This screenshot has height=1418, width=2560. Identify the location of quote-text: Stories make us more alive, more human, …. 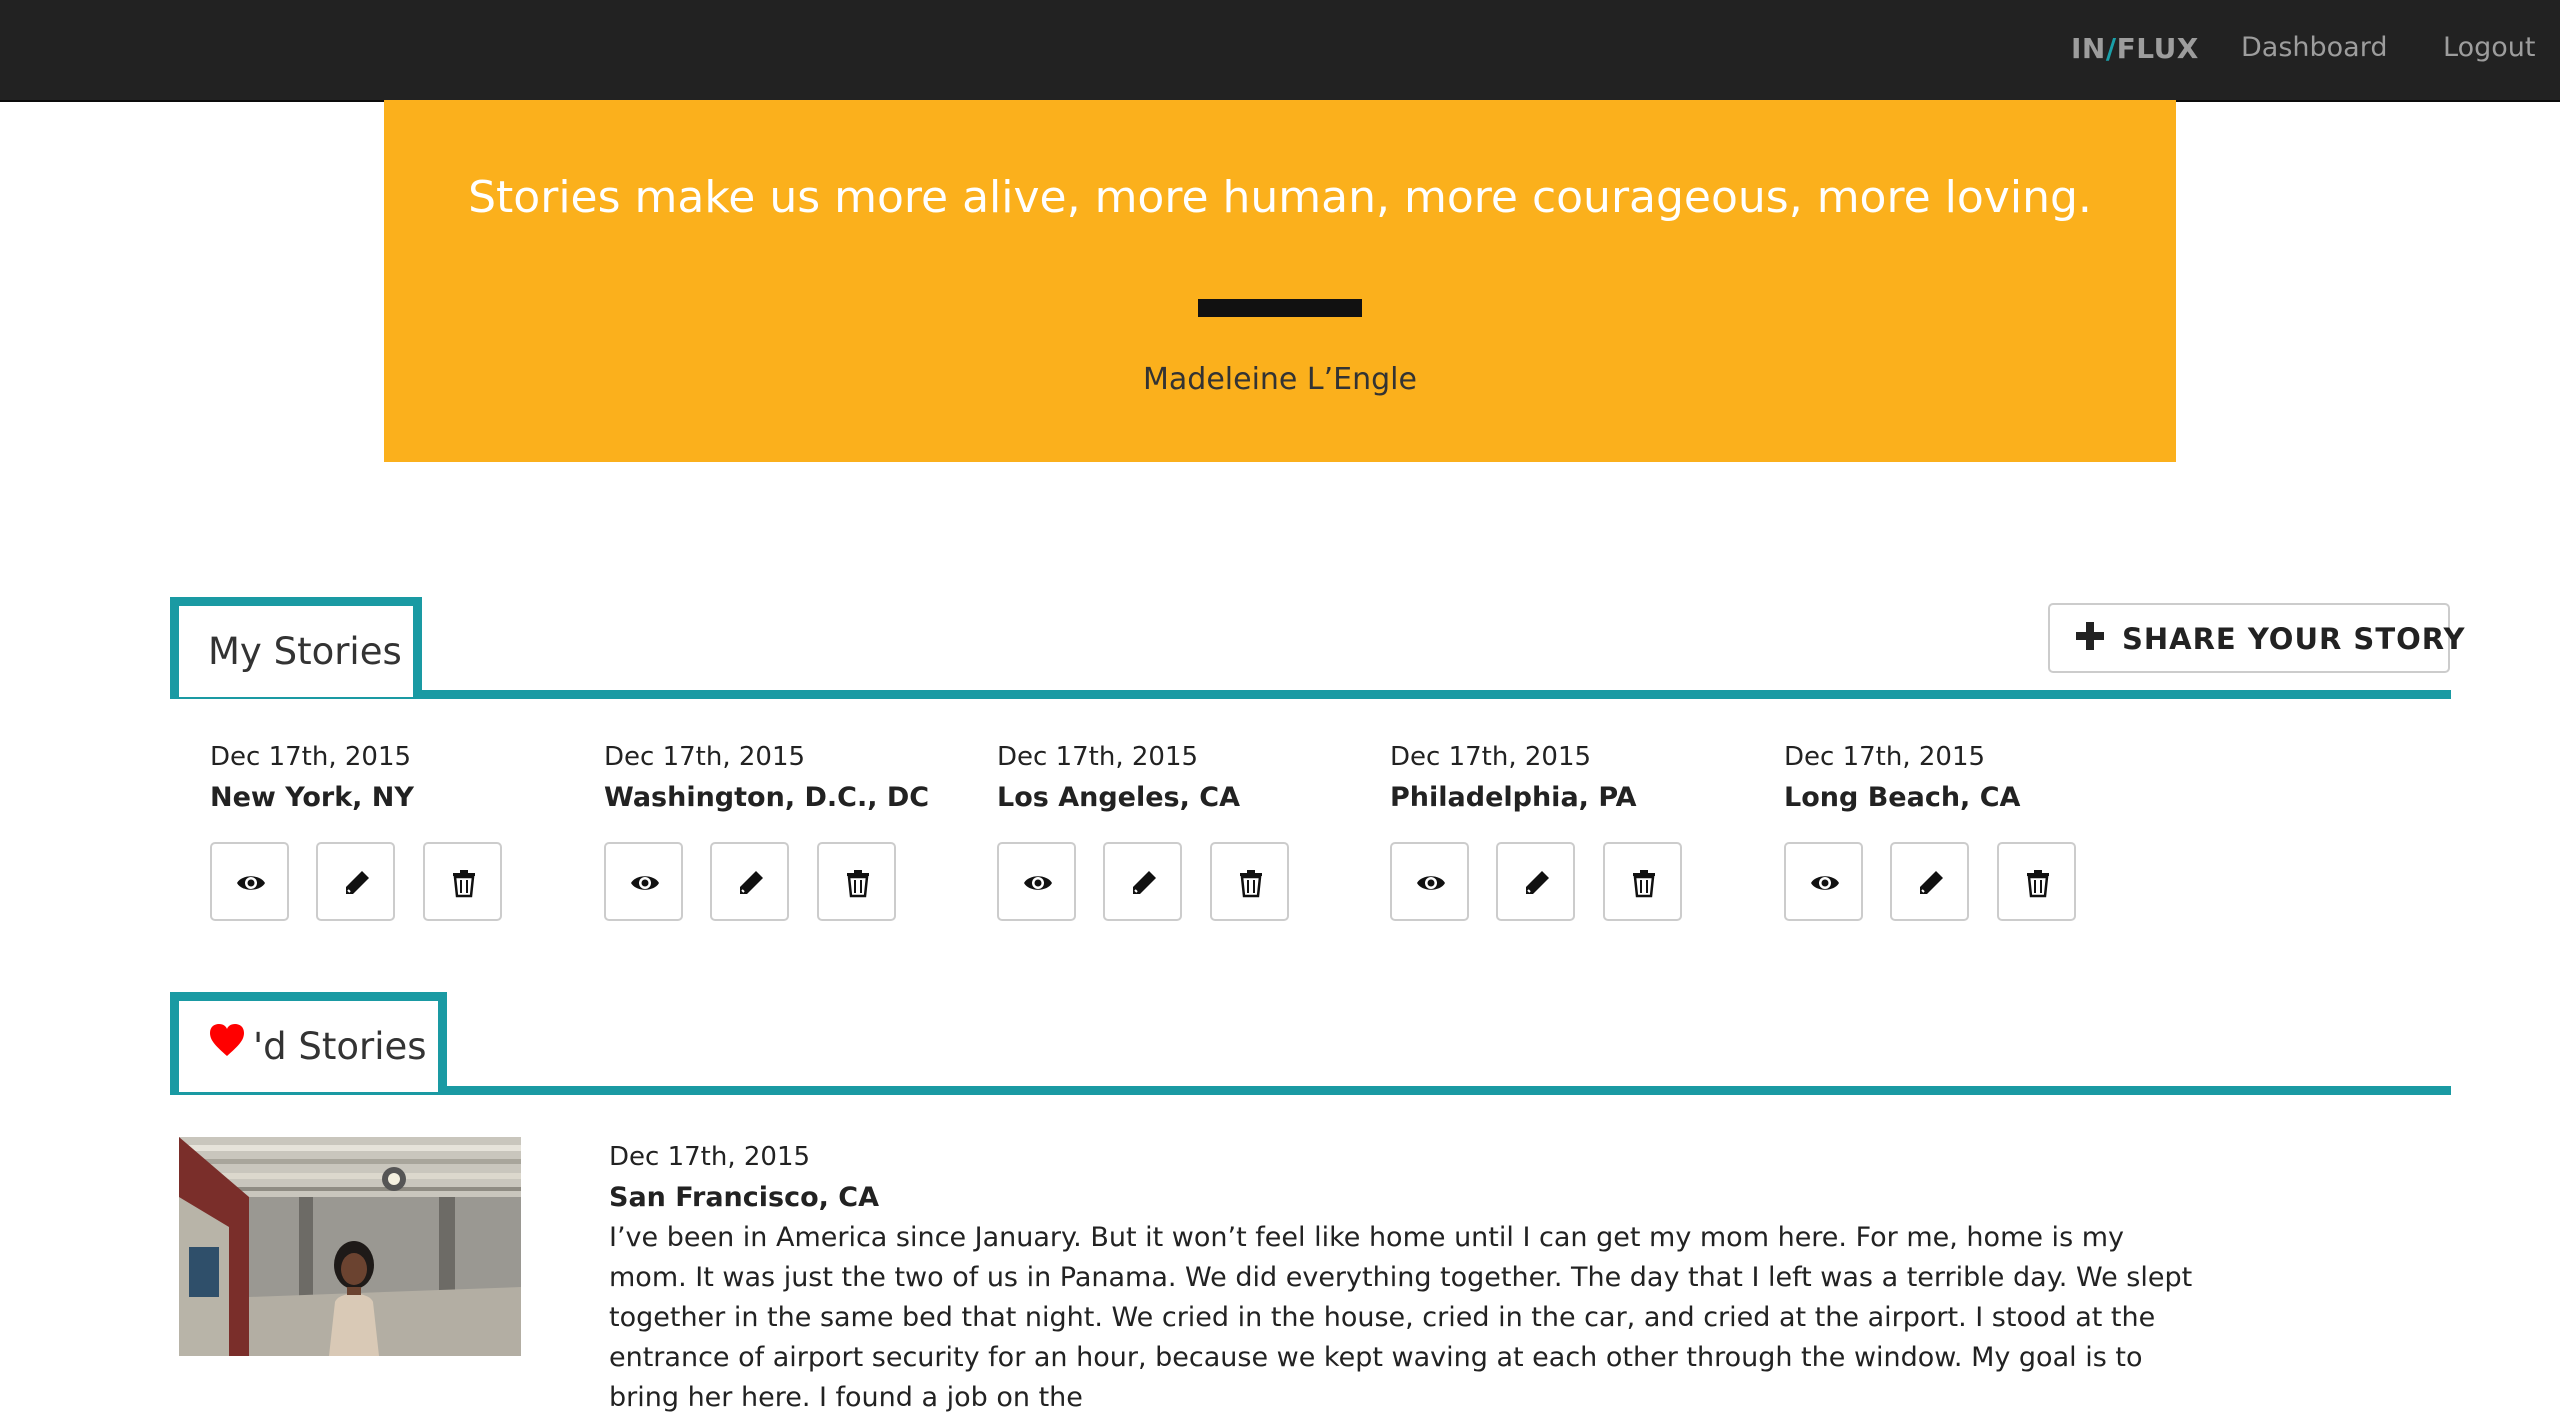
(1280, 197).